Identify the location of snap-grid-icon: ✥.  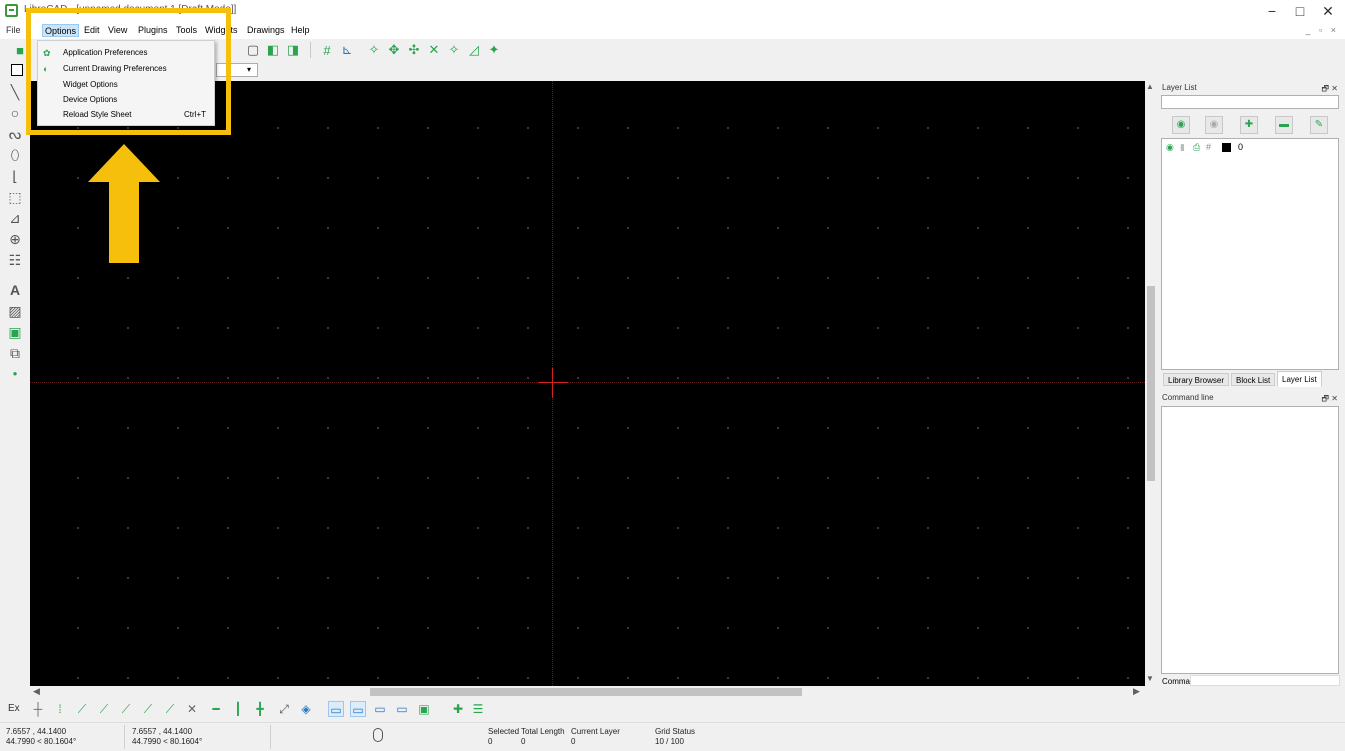
(394, 50).